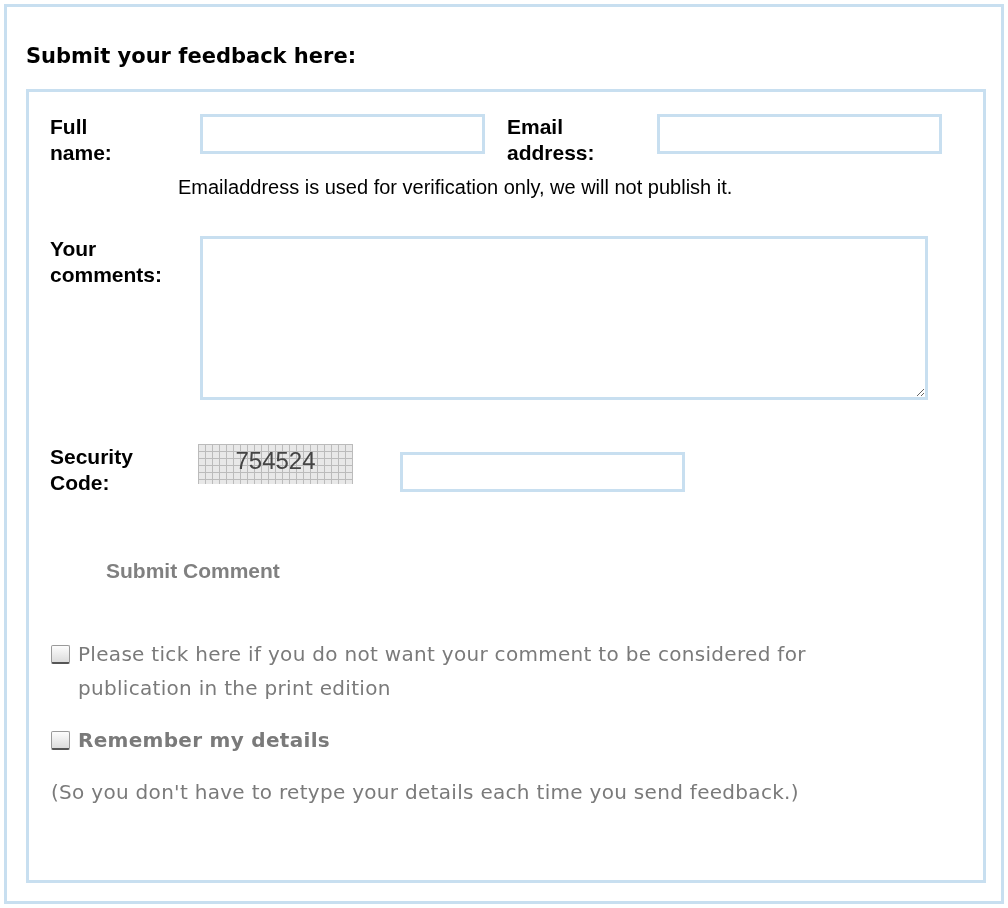 The width and height of the screenshot is (1008, 908). Describe the element at coordinates (442, 671) in the screenshot. I see `option-label: Please tick here if you do not want your comment to be considered for publication in the print edition` at that location.